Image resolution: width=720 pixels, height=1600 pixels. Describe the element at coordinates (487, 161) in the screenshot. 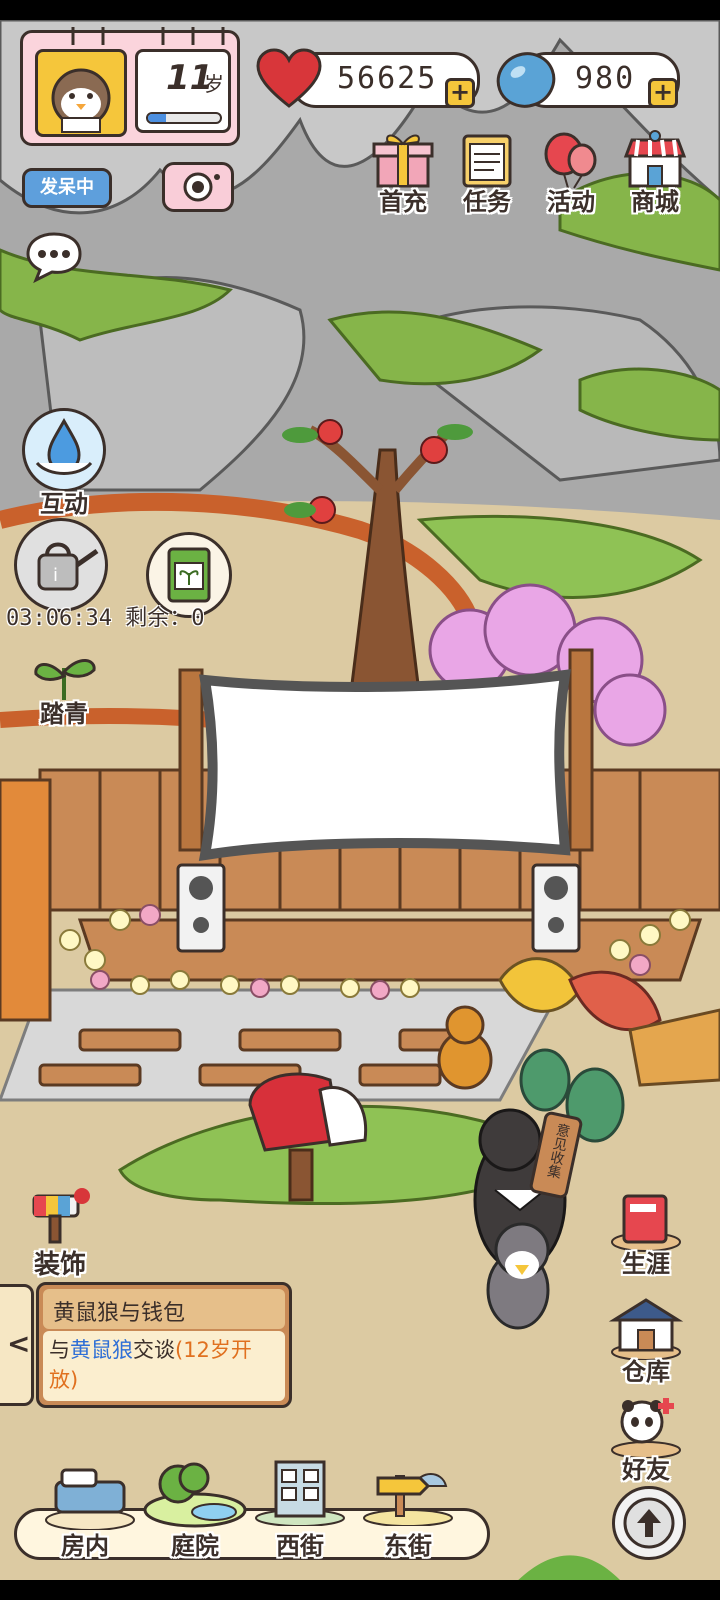

I see `clipboard-icon` at that location.